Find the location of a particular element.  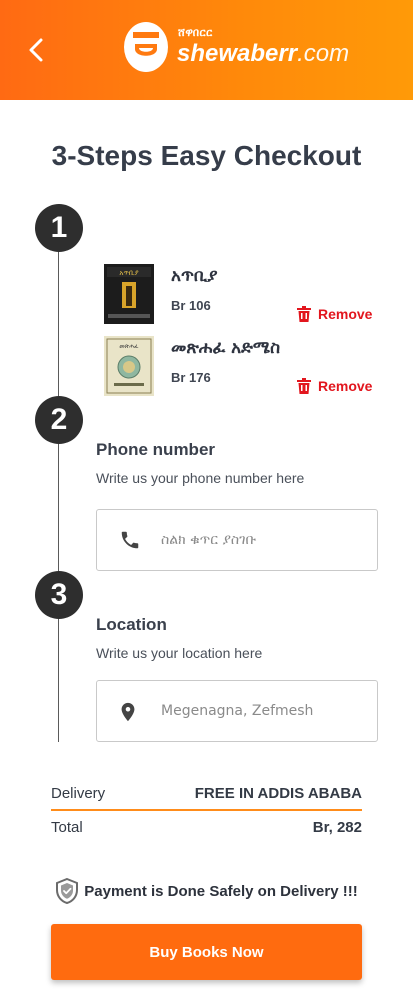

delivery-value: FREE IN ADDIS ABABA is located at coordinates (278, 793).